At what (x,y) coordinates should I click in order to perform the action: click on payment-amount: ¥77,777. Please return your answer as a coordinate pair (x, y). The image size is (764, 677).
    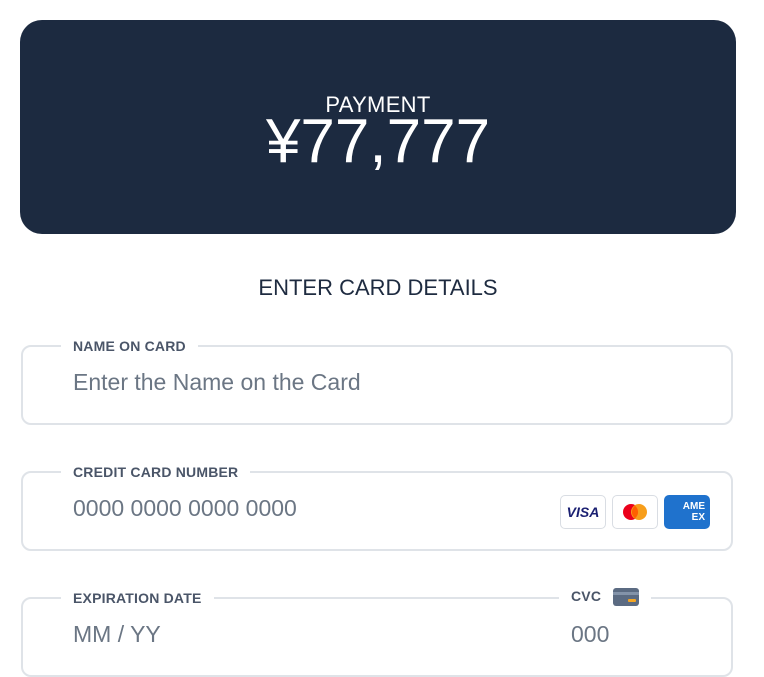
    Looking at the image, I should click on (378, 141).